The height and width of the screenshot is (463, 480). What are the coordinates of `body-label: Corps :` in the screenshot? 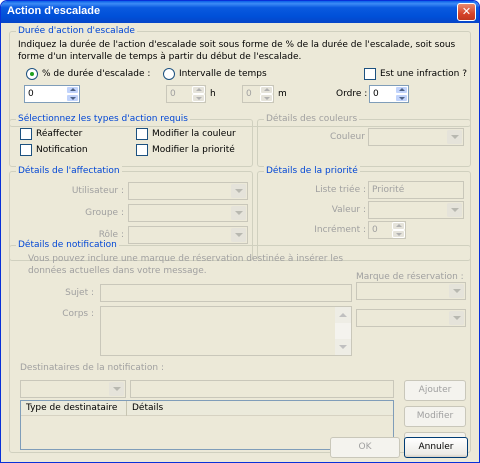 It's located at (78, 314).